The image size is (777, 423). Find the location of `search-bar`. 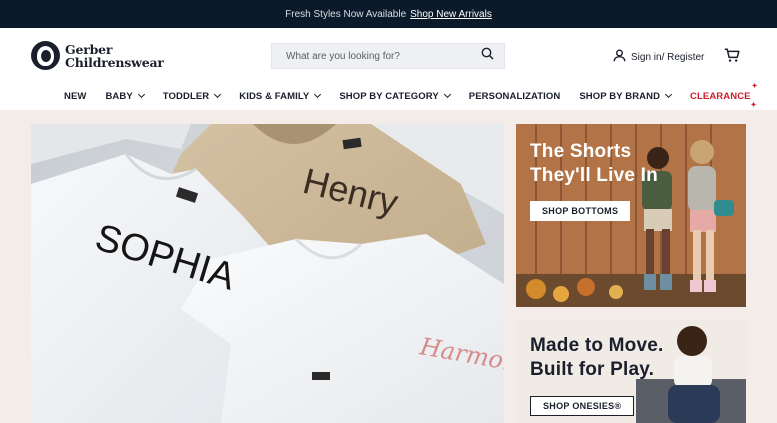

search-bar is located at coordinates (388, 56).